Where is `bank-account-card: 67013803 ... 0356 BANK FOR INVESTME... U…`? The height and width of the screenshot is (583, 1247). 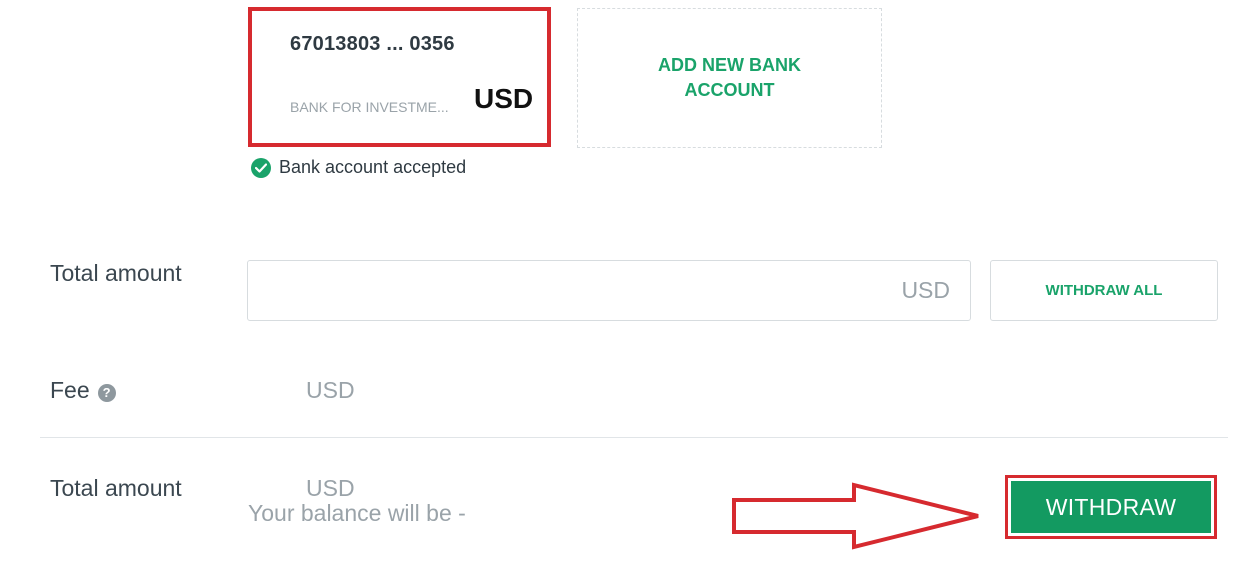
bank-account-card: 67013803 ... 0356 BANK FOR INVESTME... U… is located at coordinates (399, 77).